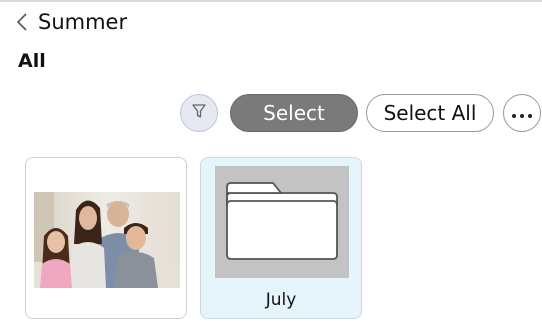 This screenshot has width=542, height=322. What do you see at coordinates (430, 113) in the screenshot?
I see `select-all-button: Select All` at bounding box center [430, 113].